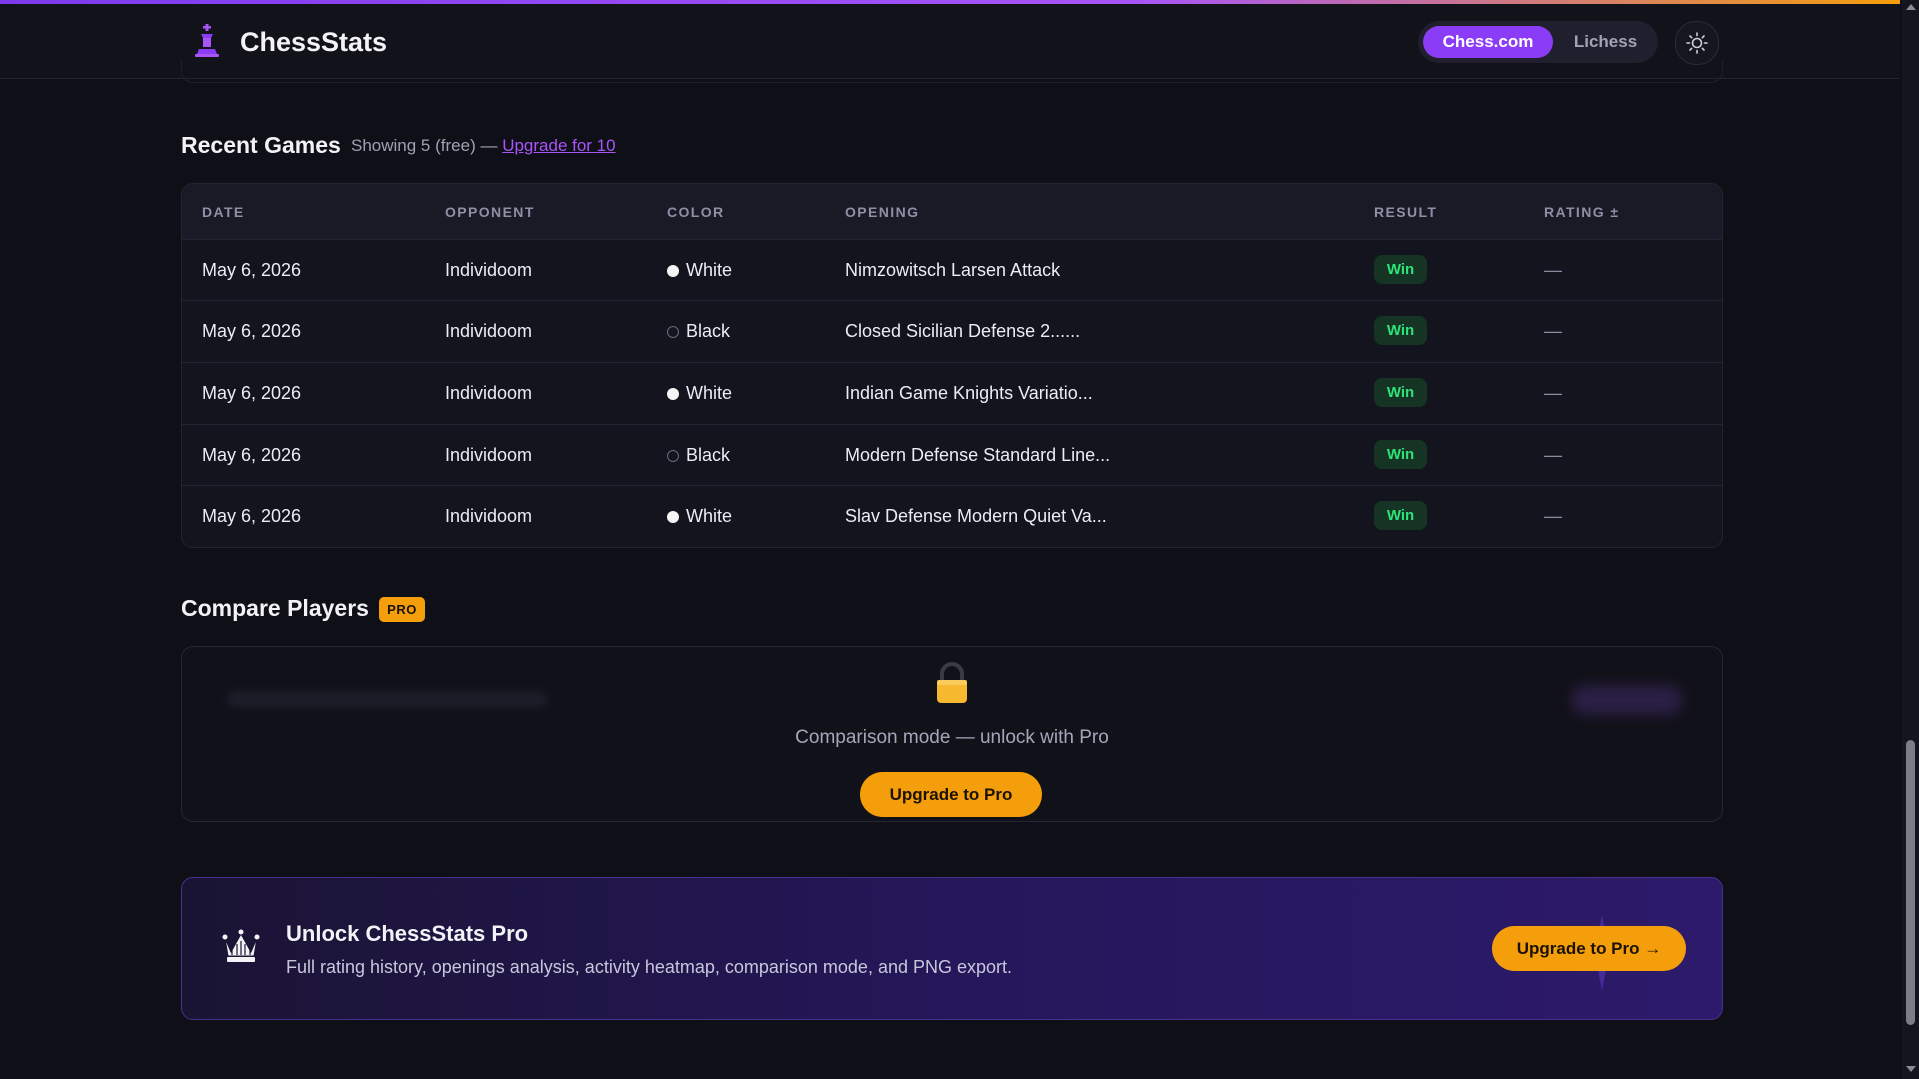 The height and width of the screenshot is (1079, 1919). I want to click on tab-chess-com: Chess.com, so click(1488, 42).